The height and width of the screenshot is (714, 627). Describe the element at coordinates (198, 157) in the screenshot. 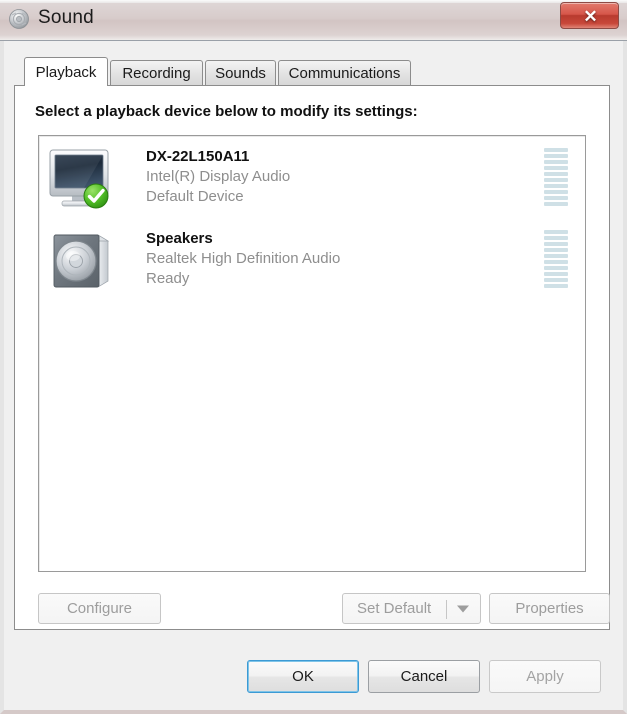

I see `device-name: DX-22L150A11` at that location.